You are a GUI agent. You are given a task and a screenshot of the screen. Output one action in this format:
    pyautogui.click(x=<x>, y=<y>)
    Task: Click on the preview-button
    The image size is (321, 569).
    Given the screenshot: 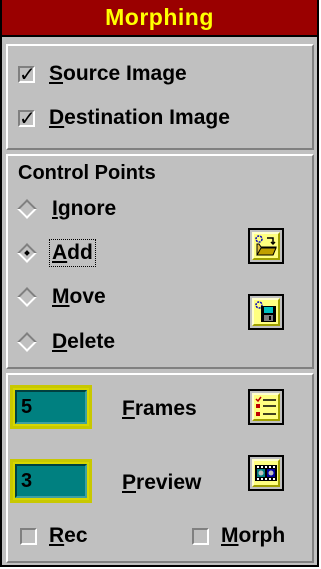 What is the action you would take?
    pyautogui.click(x=266, y=473)
    